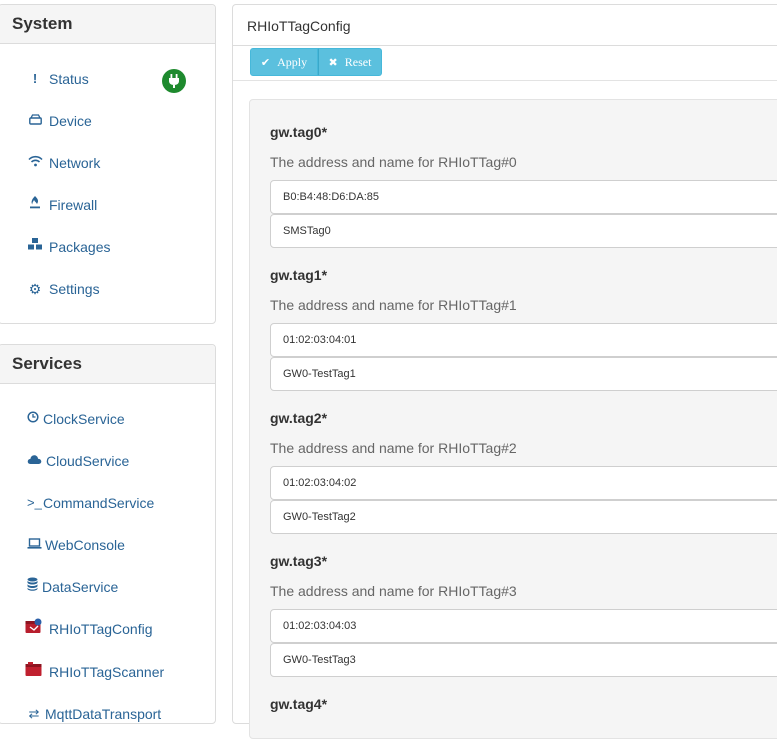  I want to click on sidebar-item-clockservice: ClockService, so click(76, 419).